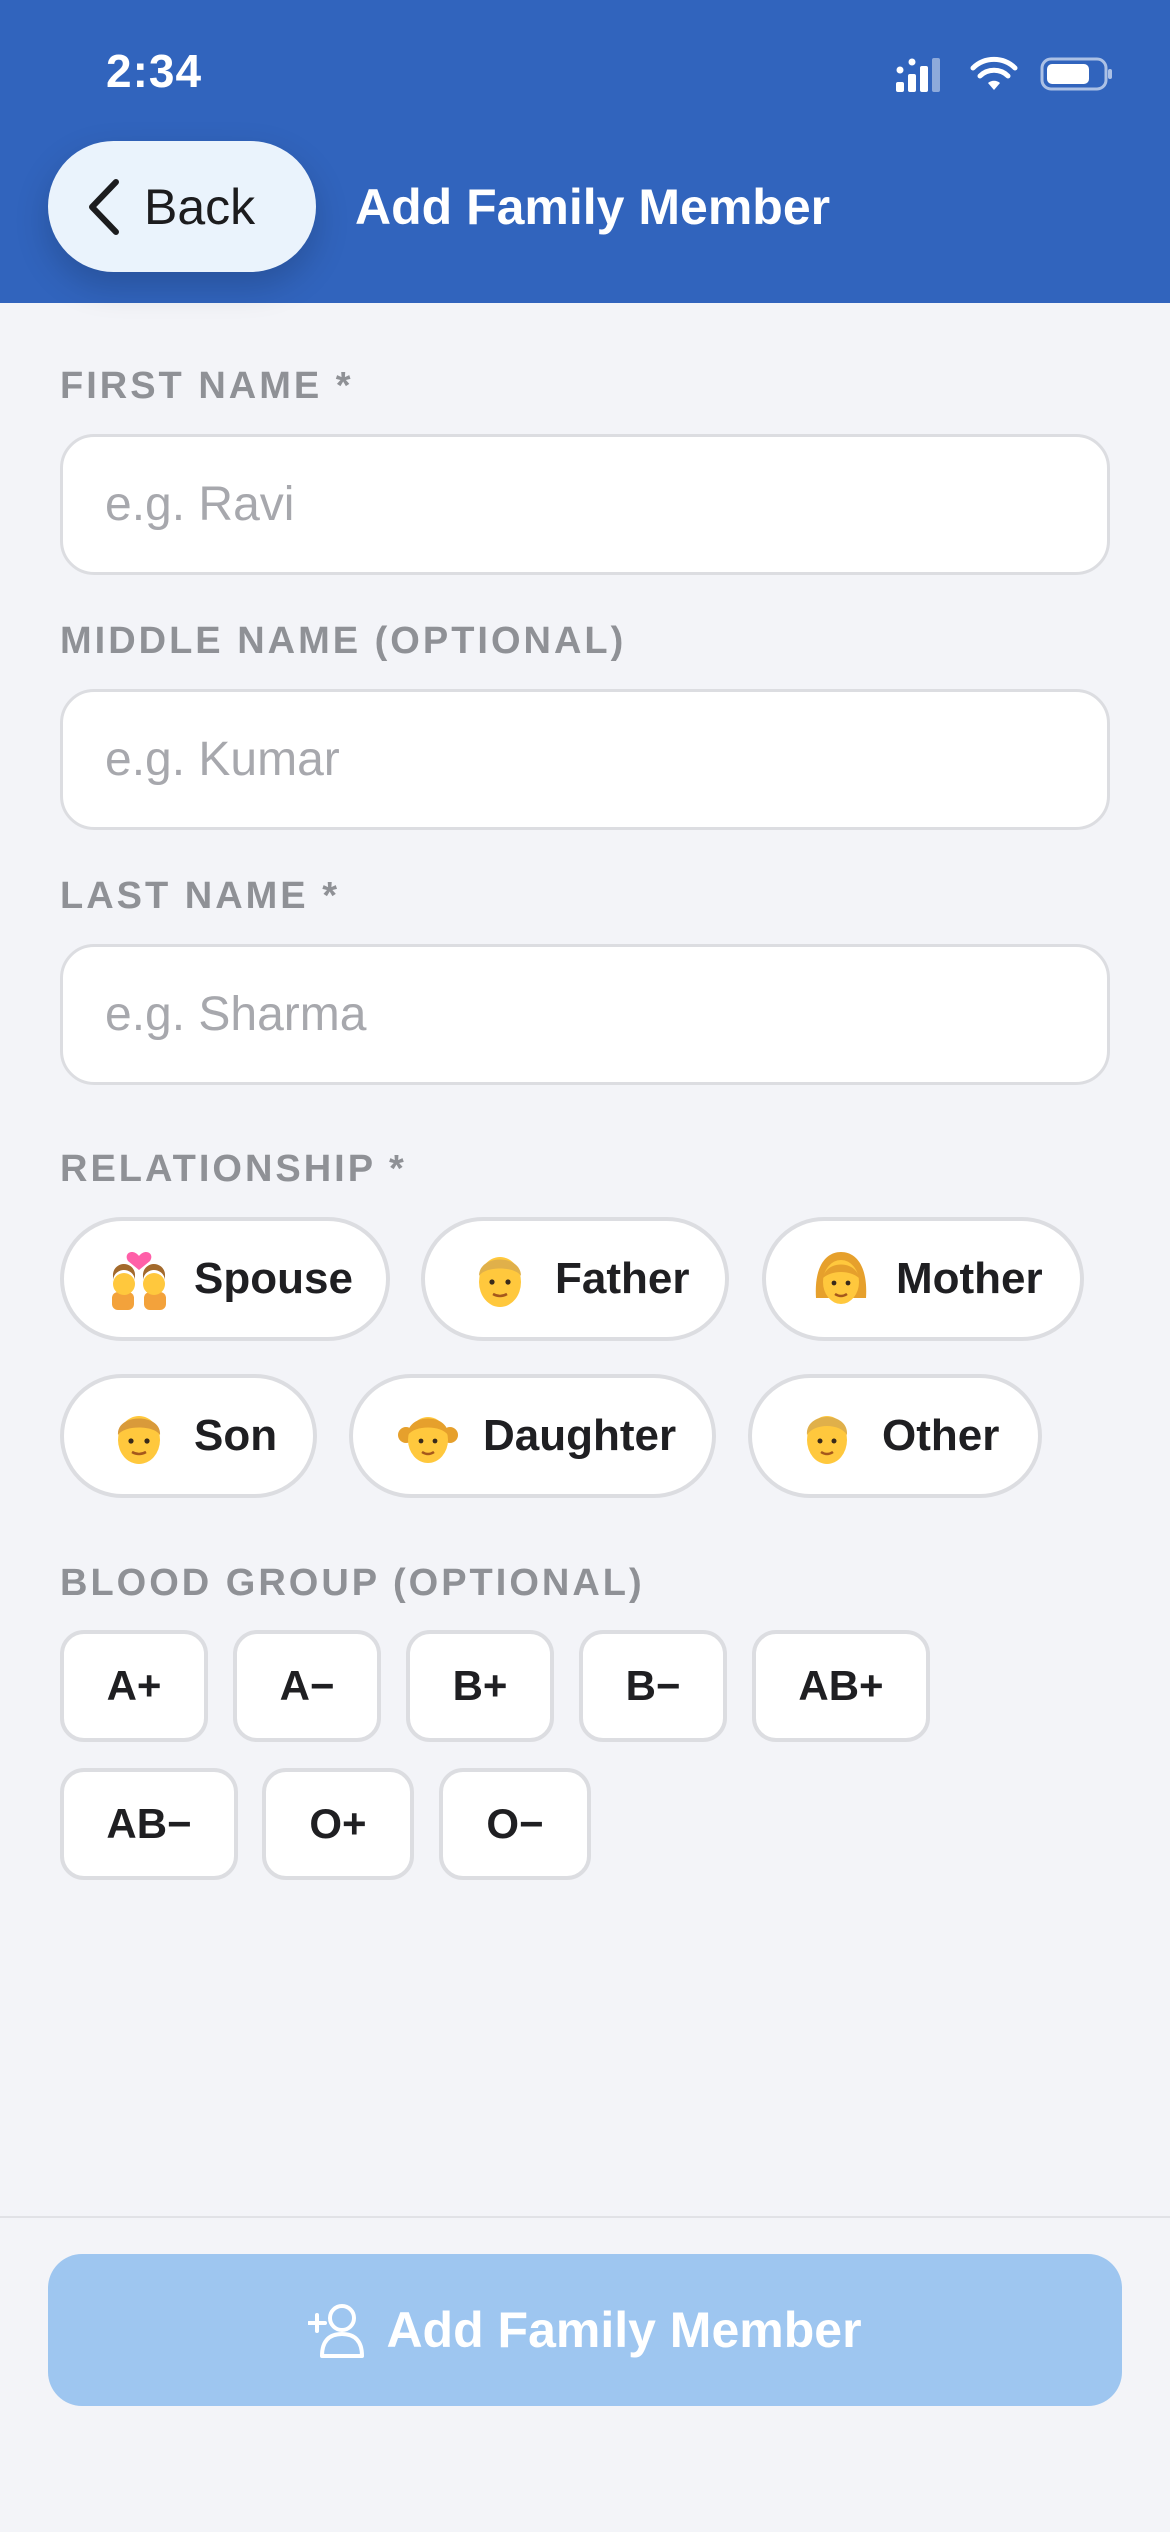 The image size is (1170, 2532). I want to click on relationship-chip-son: Son, so click(188, 1436).